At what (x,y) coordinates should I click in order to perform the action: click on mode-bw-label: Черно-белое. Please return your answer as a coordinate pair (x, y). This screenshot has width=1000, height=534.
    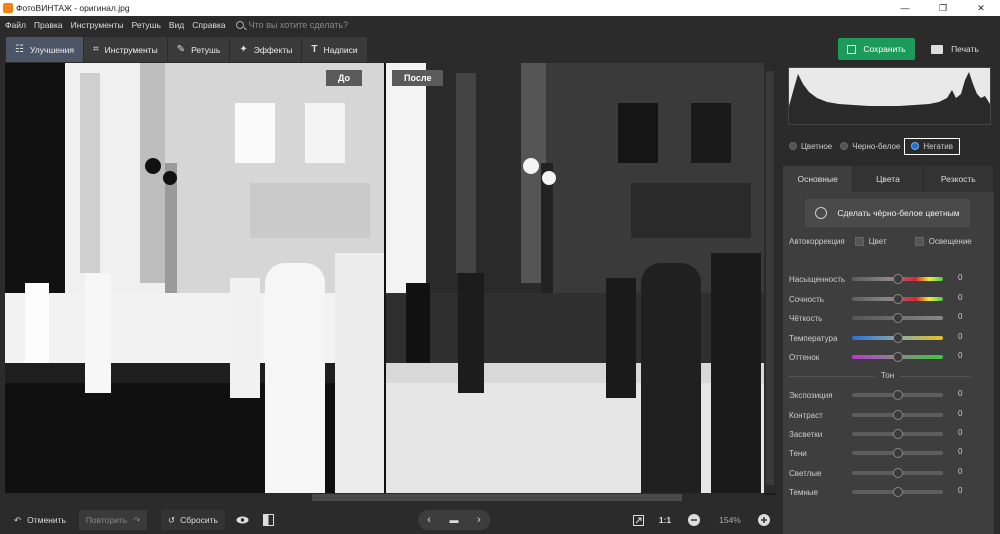
    Looking at the image, I should click on (876, 146).